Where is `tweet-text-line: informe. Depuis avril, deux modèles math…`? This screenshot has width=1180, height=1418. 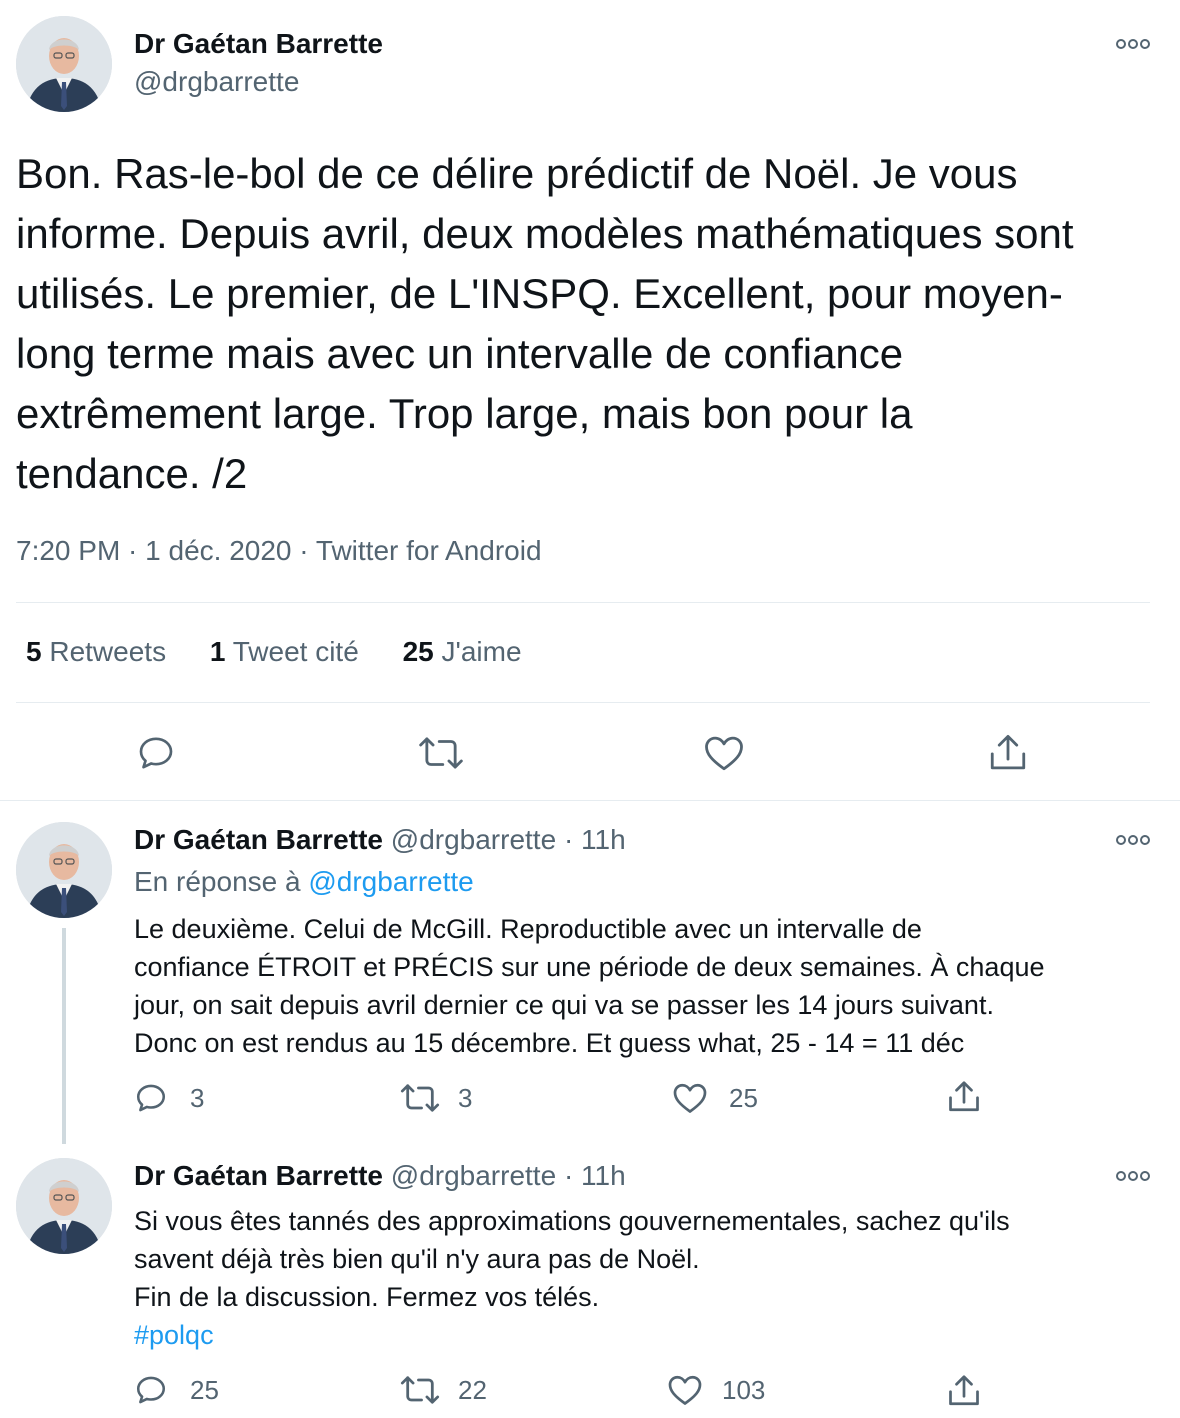
tweet-text-line: informe. Depuis avril, deux modèles math… is located at coordinates (545, 233).